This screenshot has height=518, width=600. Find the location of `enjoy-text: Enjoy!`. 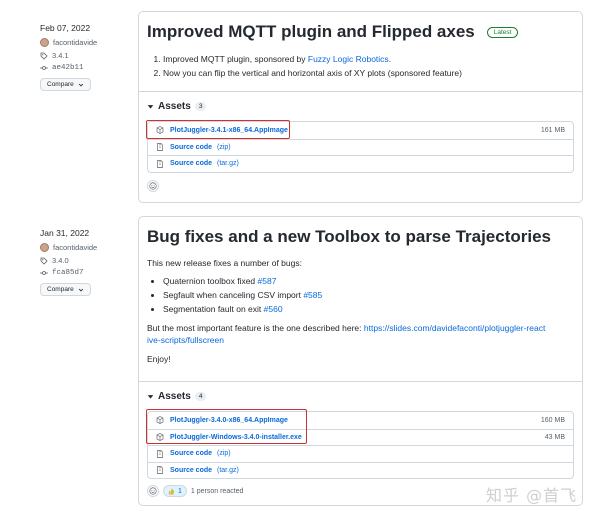

enjoy-text: Enjoy! is located at coordinates (159, 359).